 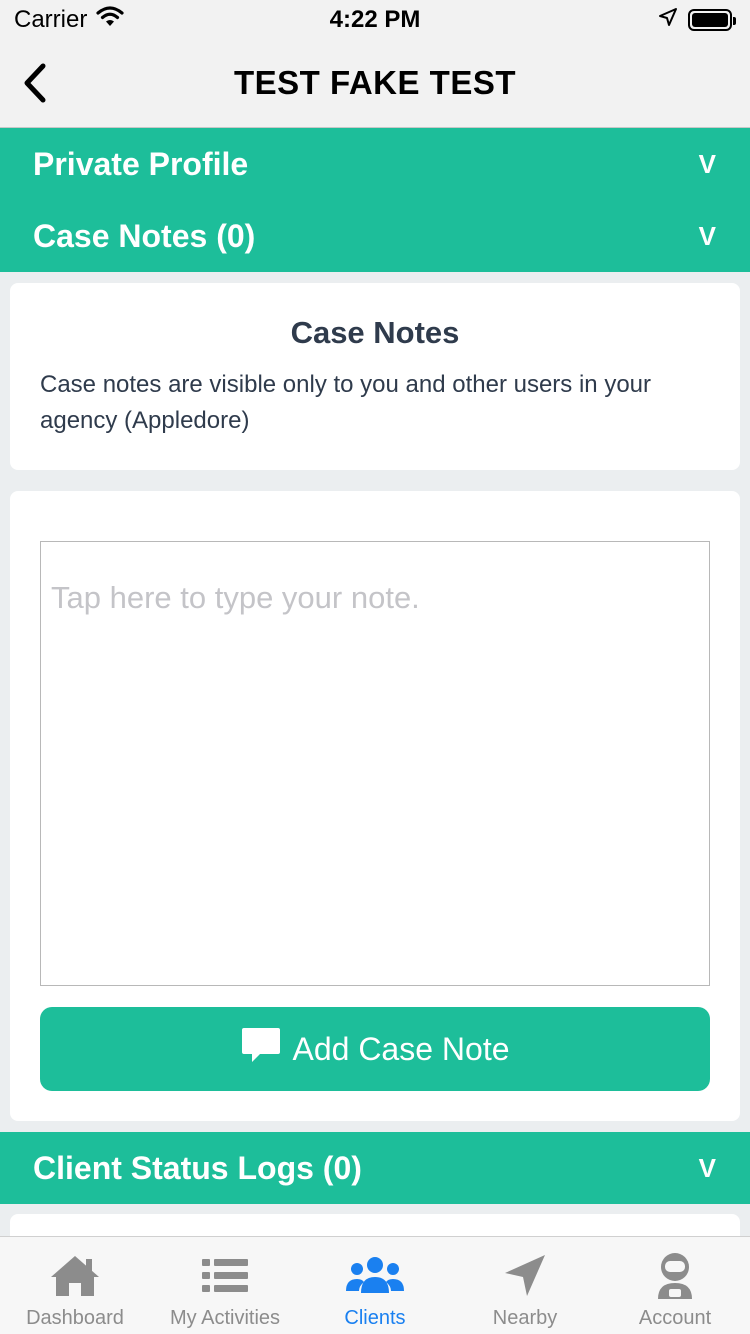 What do you see at coordinates (51, 19) in the screenshot?
I see `carrier-label: Carrier` at bounding box center [51, 19].